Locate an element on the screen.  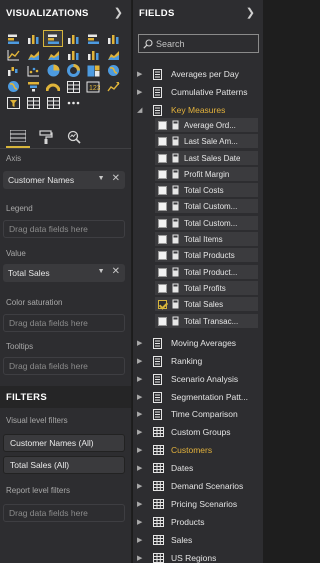
pie-icon is located at coordinates (53, 70).